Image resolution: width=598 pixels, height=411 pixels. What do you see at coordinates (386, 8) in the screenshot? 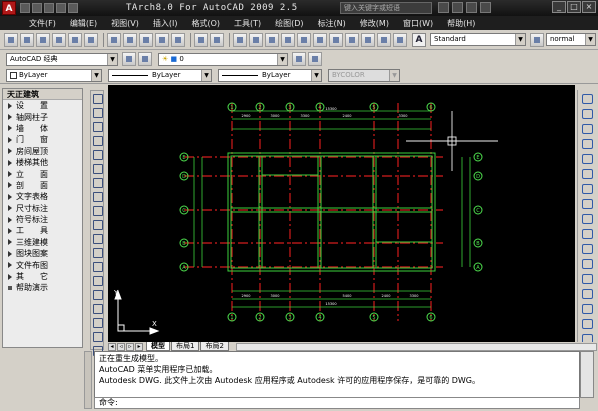
I see `help-search-input: 键入关键字或短语` at bounding box center [386, 8].